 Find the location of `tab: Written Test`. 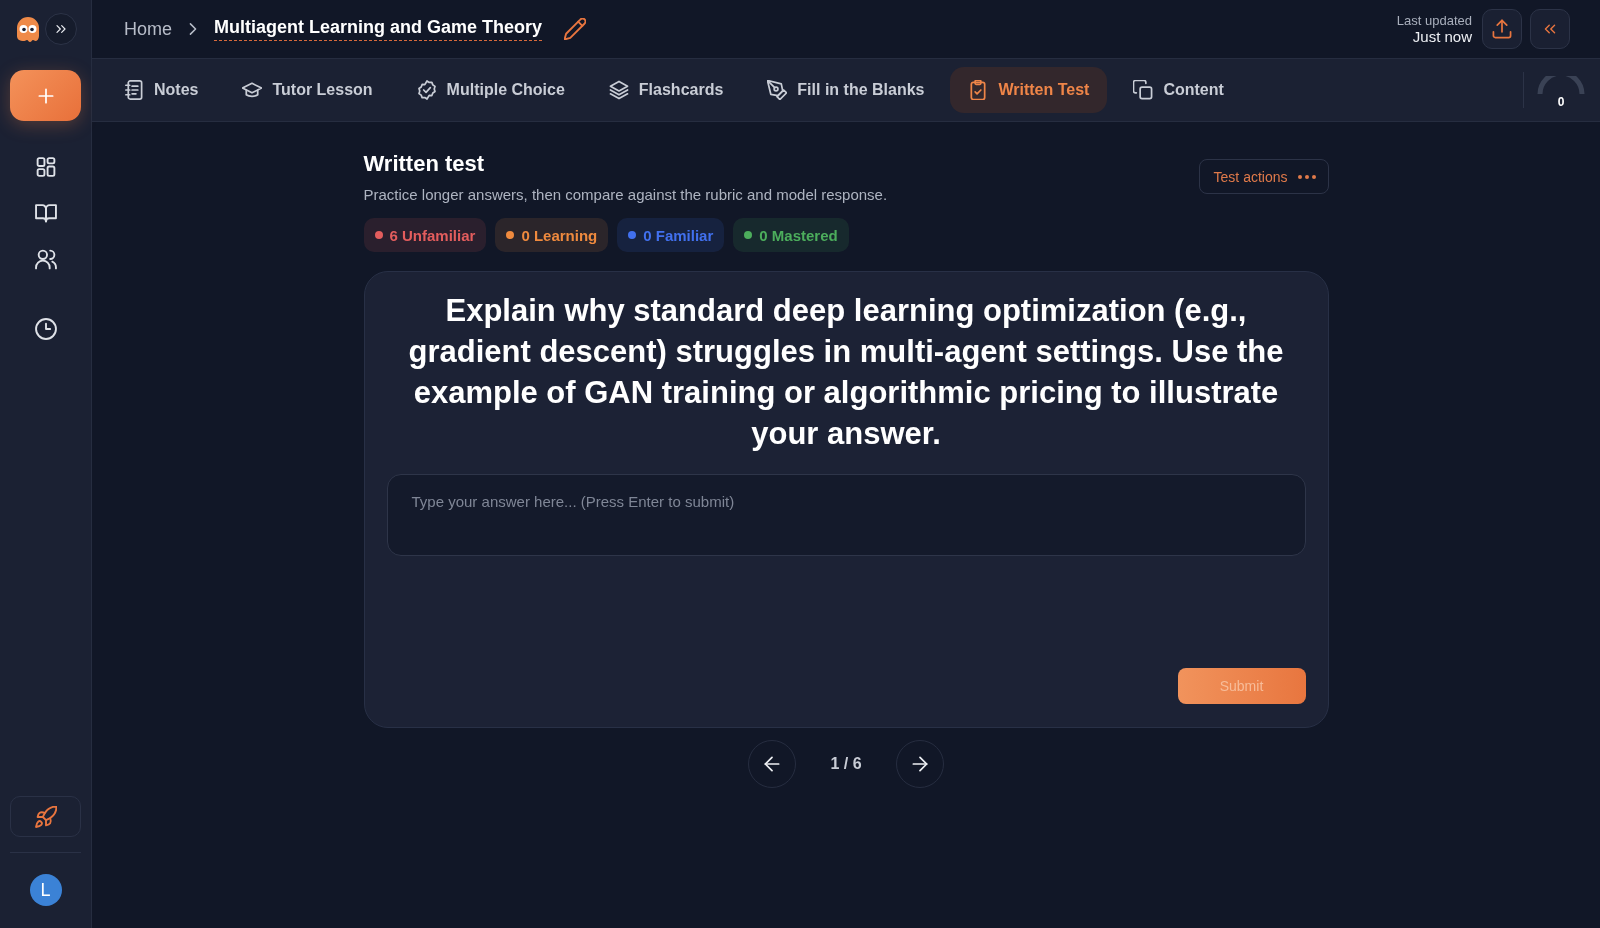

tab: Written Test is located at coordinates (1029, 90).